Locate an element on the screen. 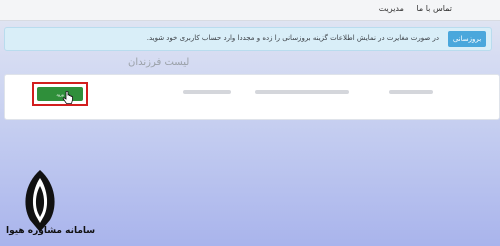 The height and width of the screenshot is (246, 500). enter-child-panel-button: ورود is located at coordinates (60, 94).